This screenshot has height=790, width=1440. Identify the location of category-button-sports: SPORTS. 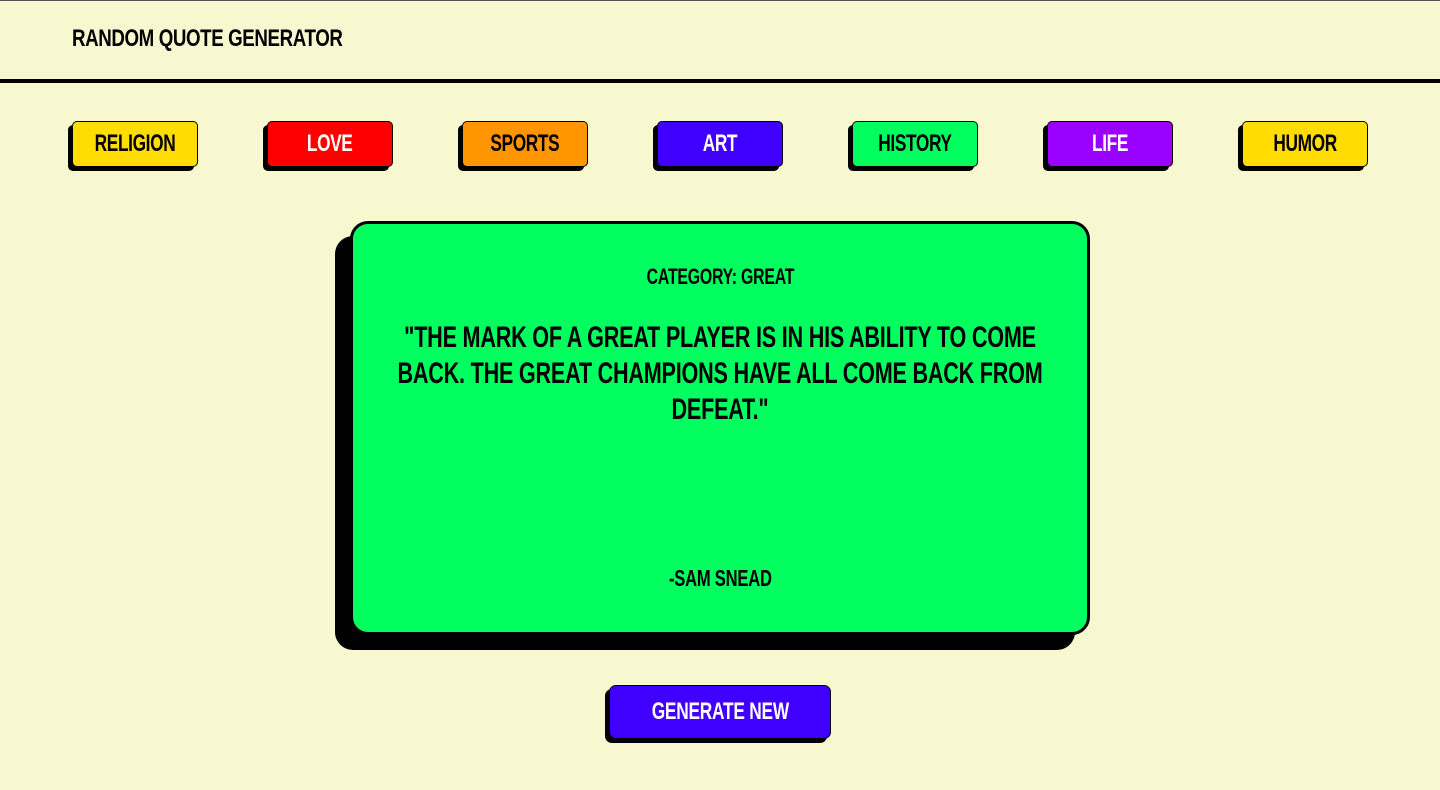
(525, 144).